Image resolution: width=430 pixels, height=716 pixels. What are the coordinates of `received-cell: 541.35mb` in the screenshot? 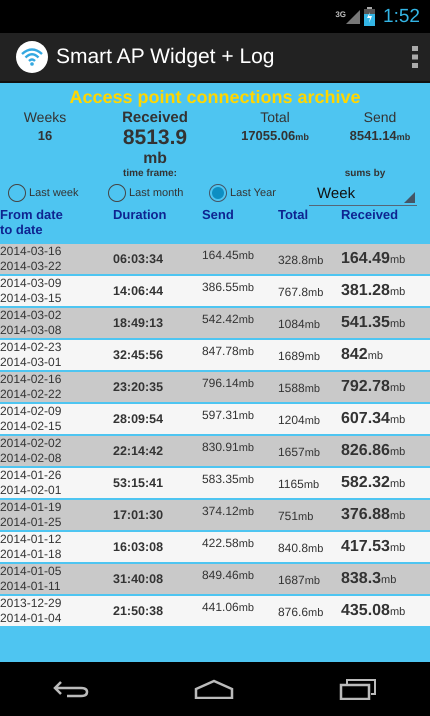 It's located at (373, 322).